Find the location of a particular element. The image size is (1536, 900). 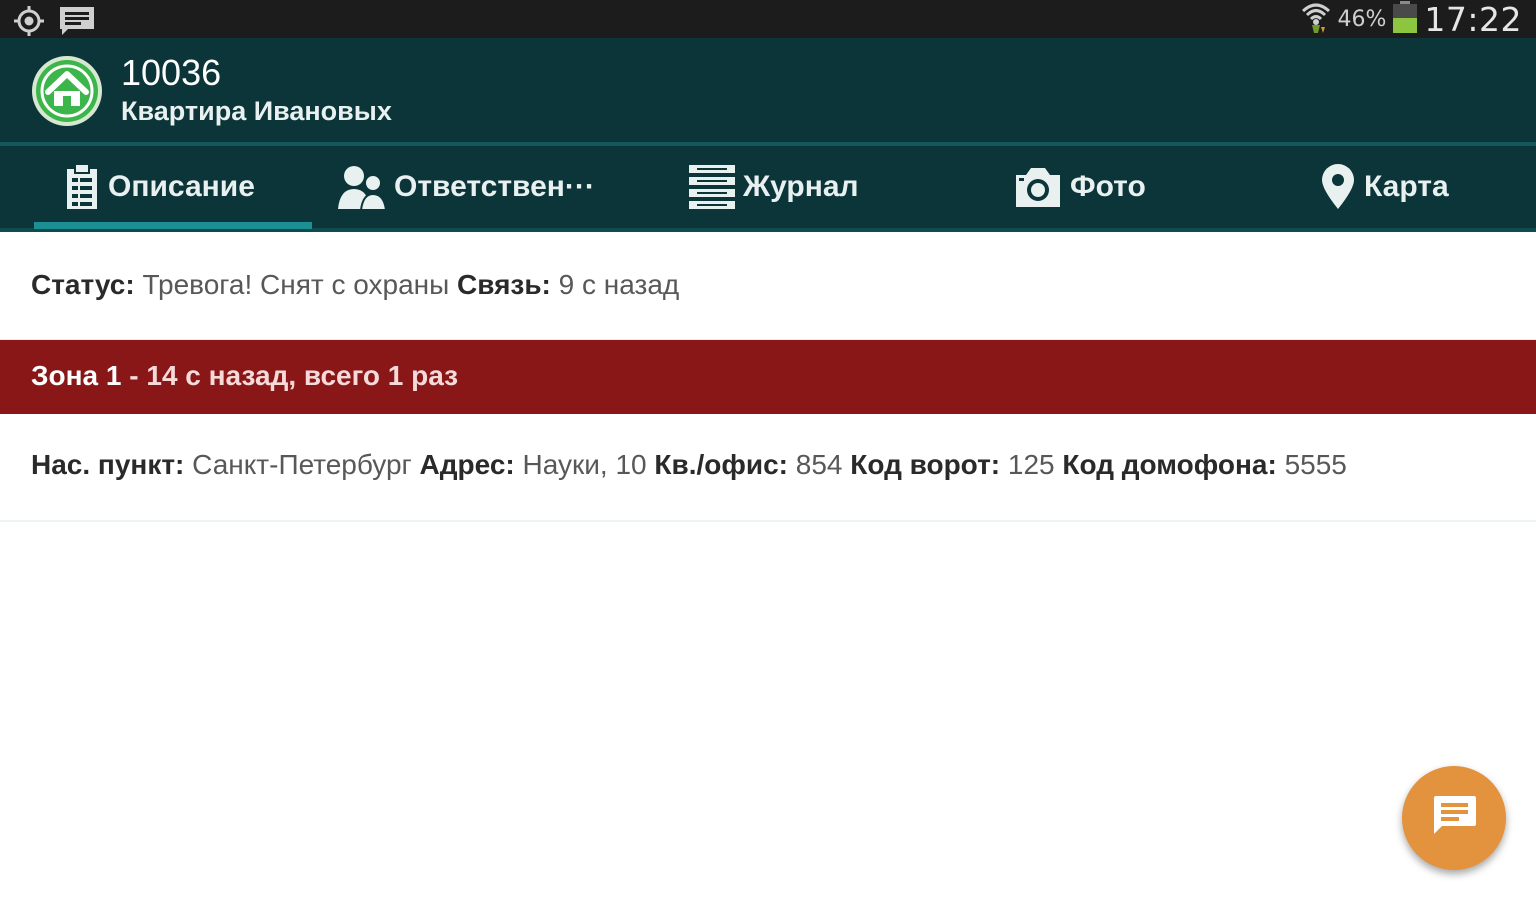

tab-map: Карта is located at coordinates (1384, 187).